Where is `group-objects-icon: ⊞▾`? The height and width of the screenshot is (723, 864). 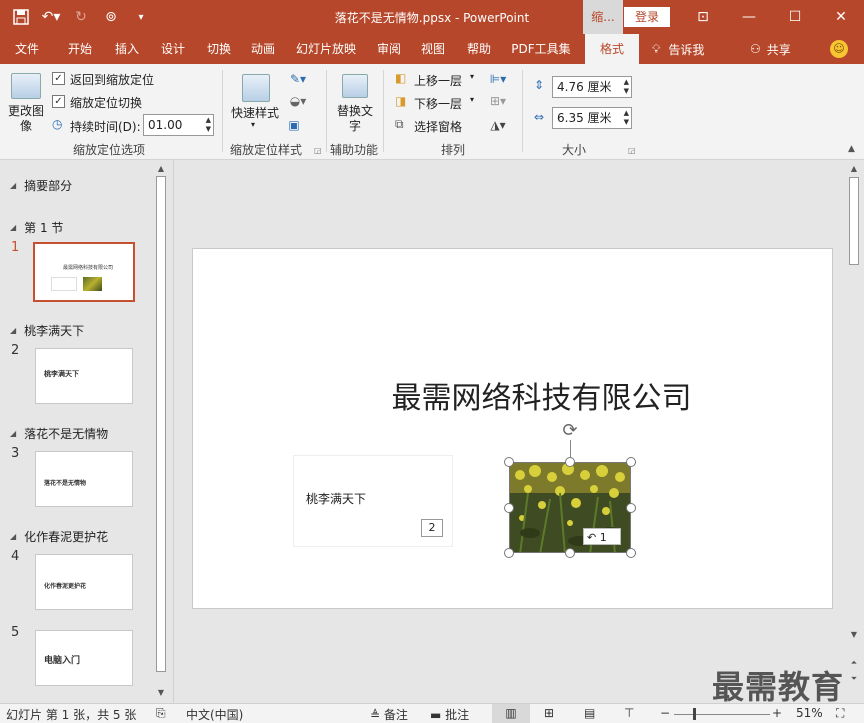 group-objects-icon: ⊞▾ is located at coordinates (498, 101).